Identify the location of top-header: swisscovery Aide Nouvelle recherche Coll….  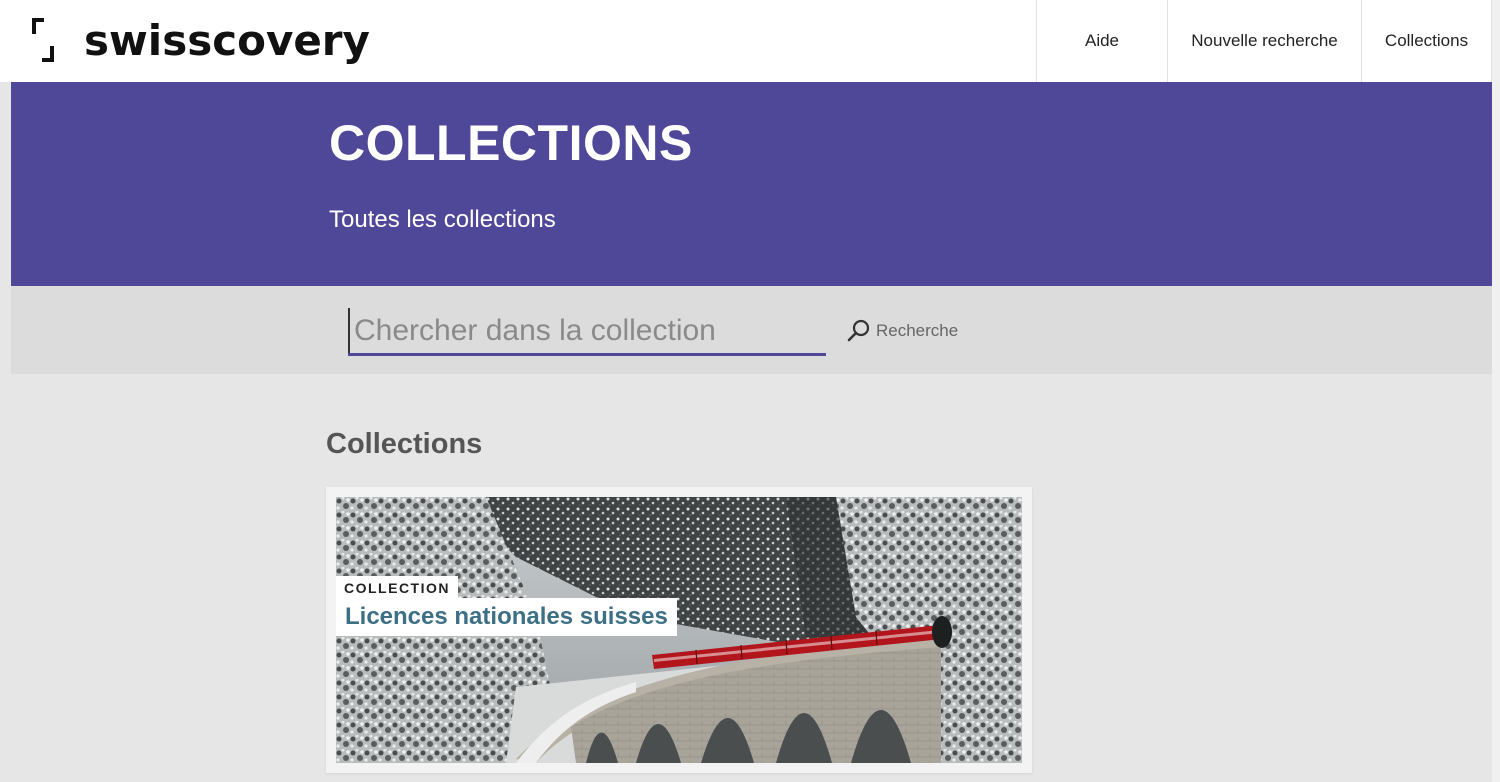
(750, 41).